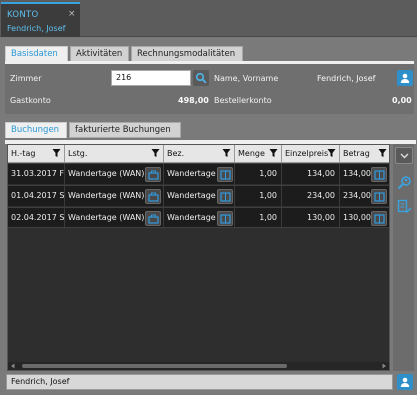 The image size is (417, 395). Describe the element at coordinates (36, 196) in the screenshot. I see `cell-htag: 01.04.2017 Sa` at that location.